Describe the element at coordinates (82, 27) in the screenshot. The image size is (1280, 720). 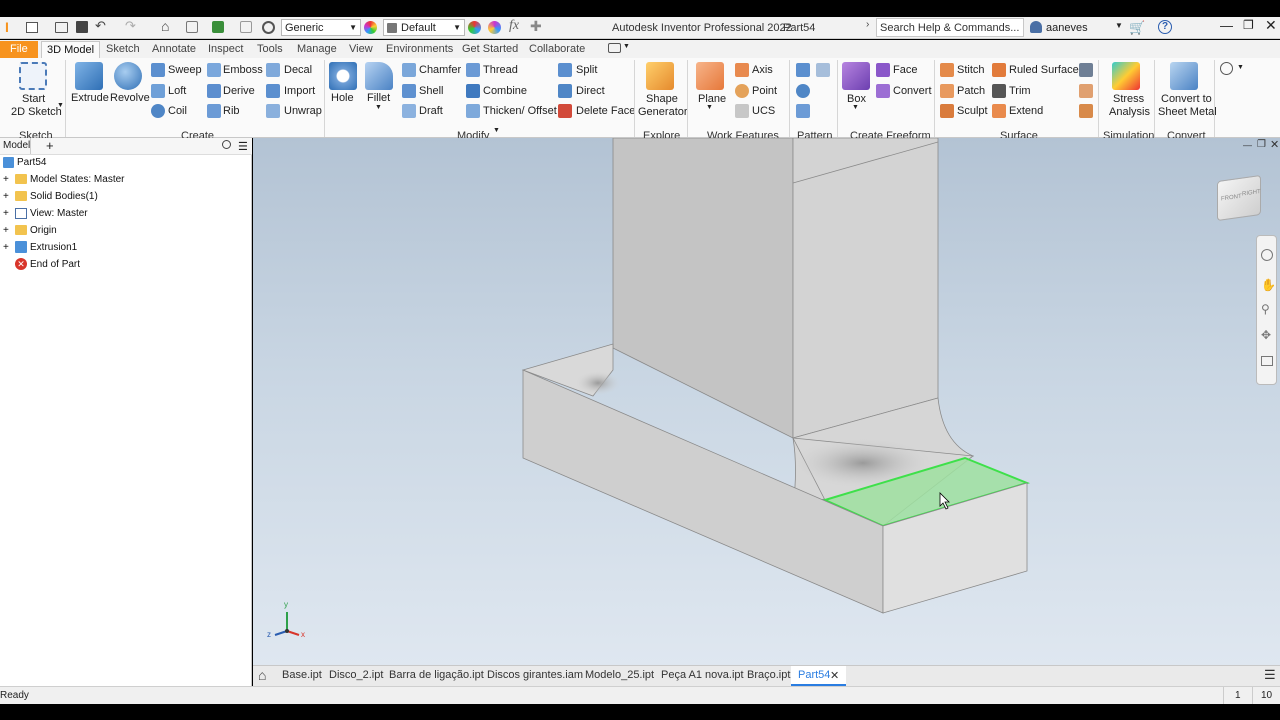
I see `save-icon` at that location.